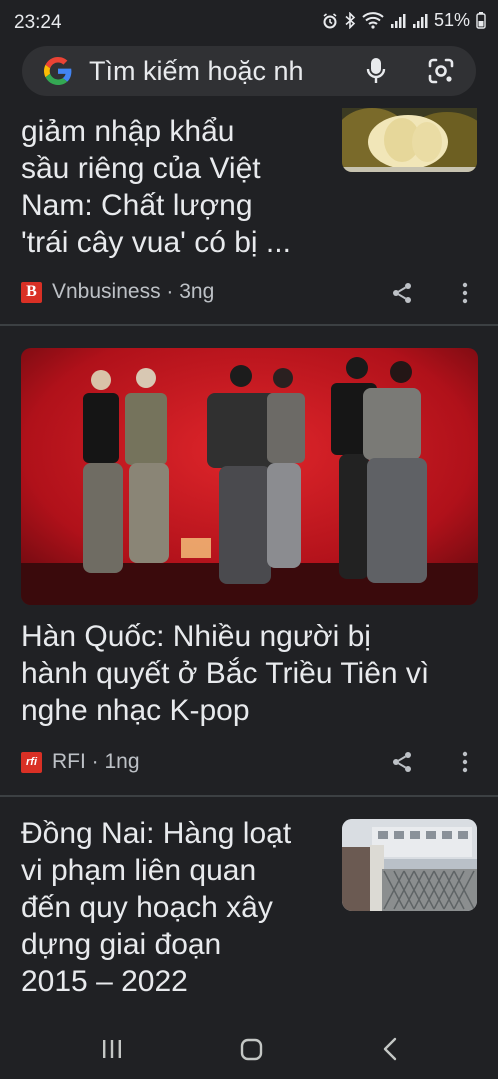 The height and width of the screenshot is (1079, 498). I want to click on mic-icon, so click(376, 71).